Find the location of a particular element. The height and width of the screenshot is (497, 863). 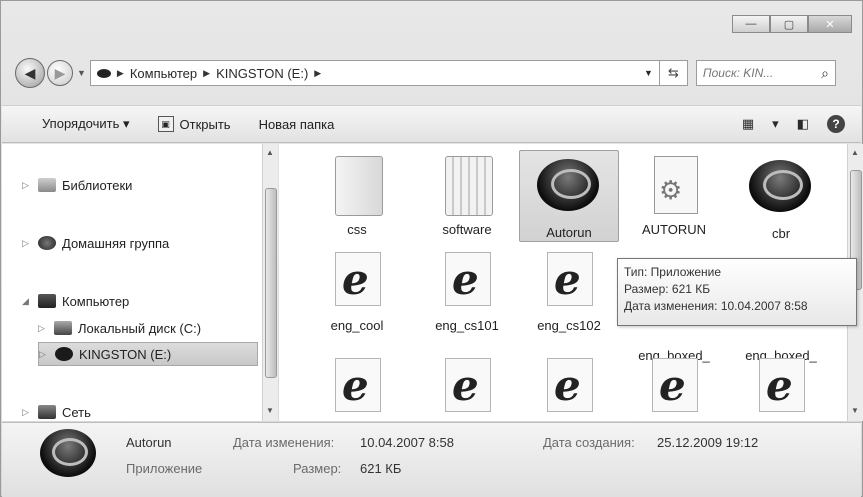

nav-item-label: Домашняя группа is located at coordinates (116, 243).